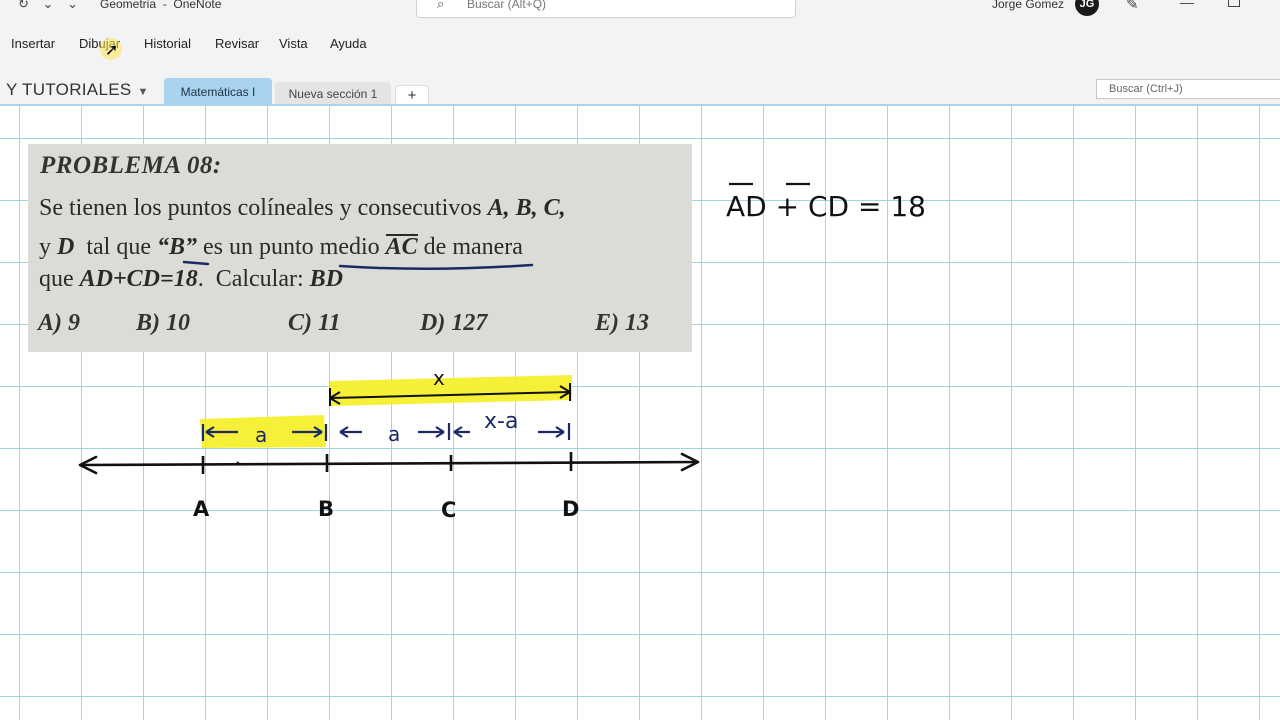 Image resolution: width=1280 pixels, height=720 pixels. Describe the element at coordinates (237, 43) in the screenshot. I see `tab-revisar: Revisar` at that location.